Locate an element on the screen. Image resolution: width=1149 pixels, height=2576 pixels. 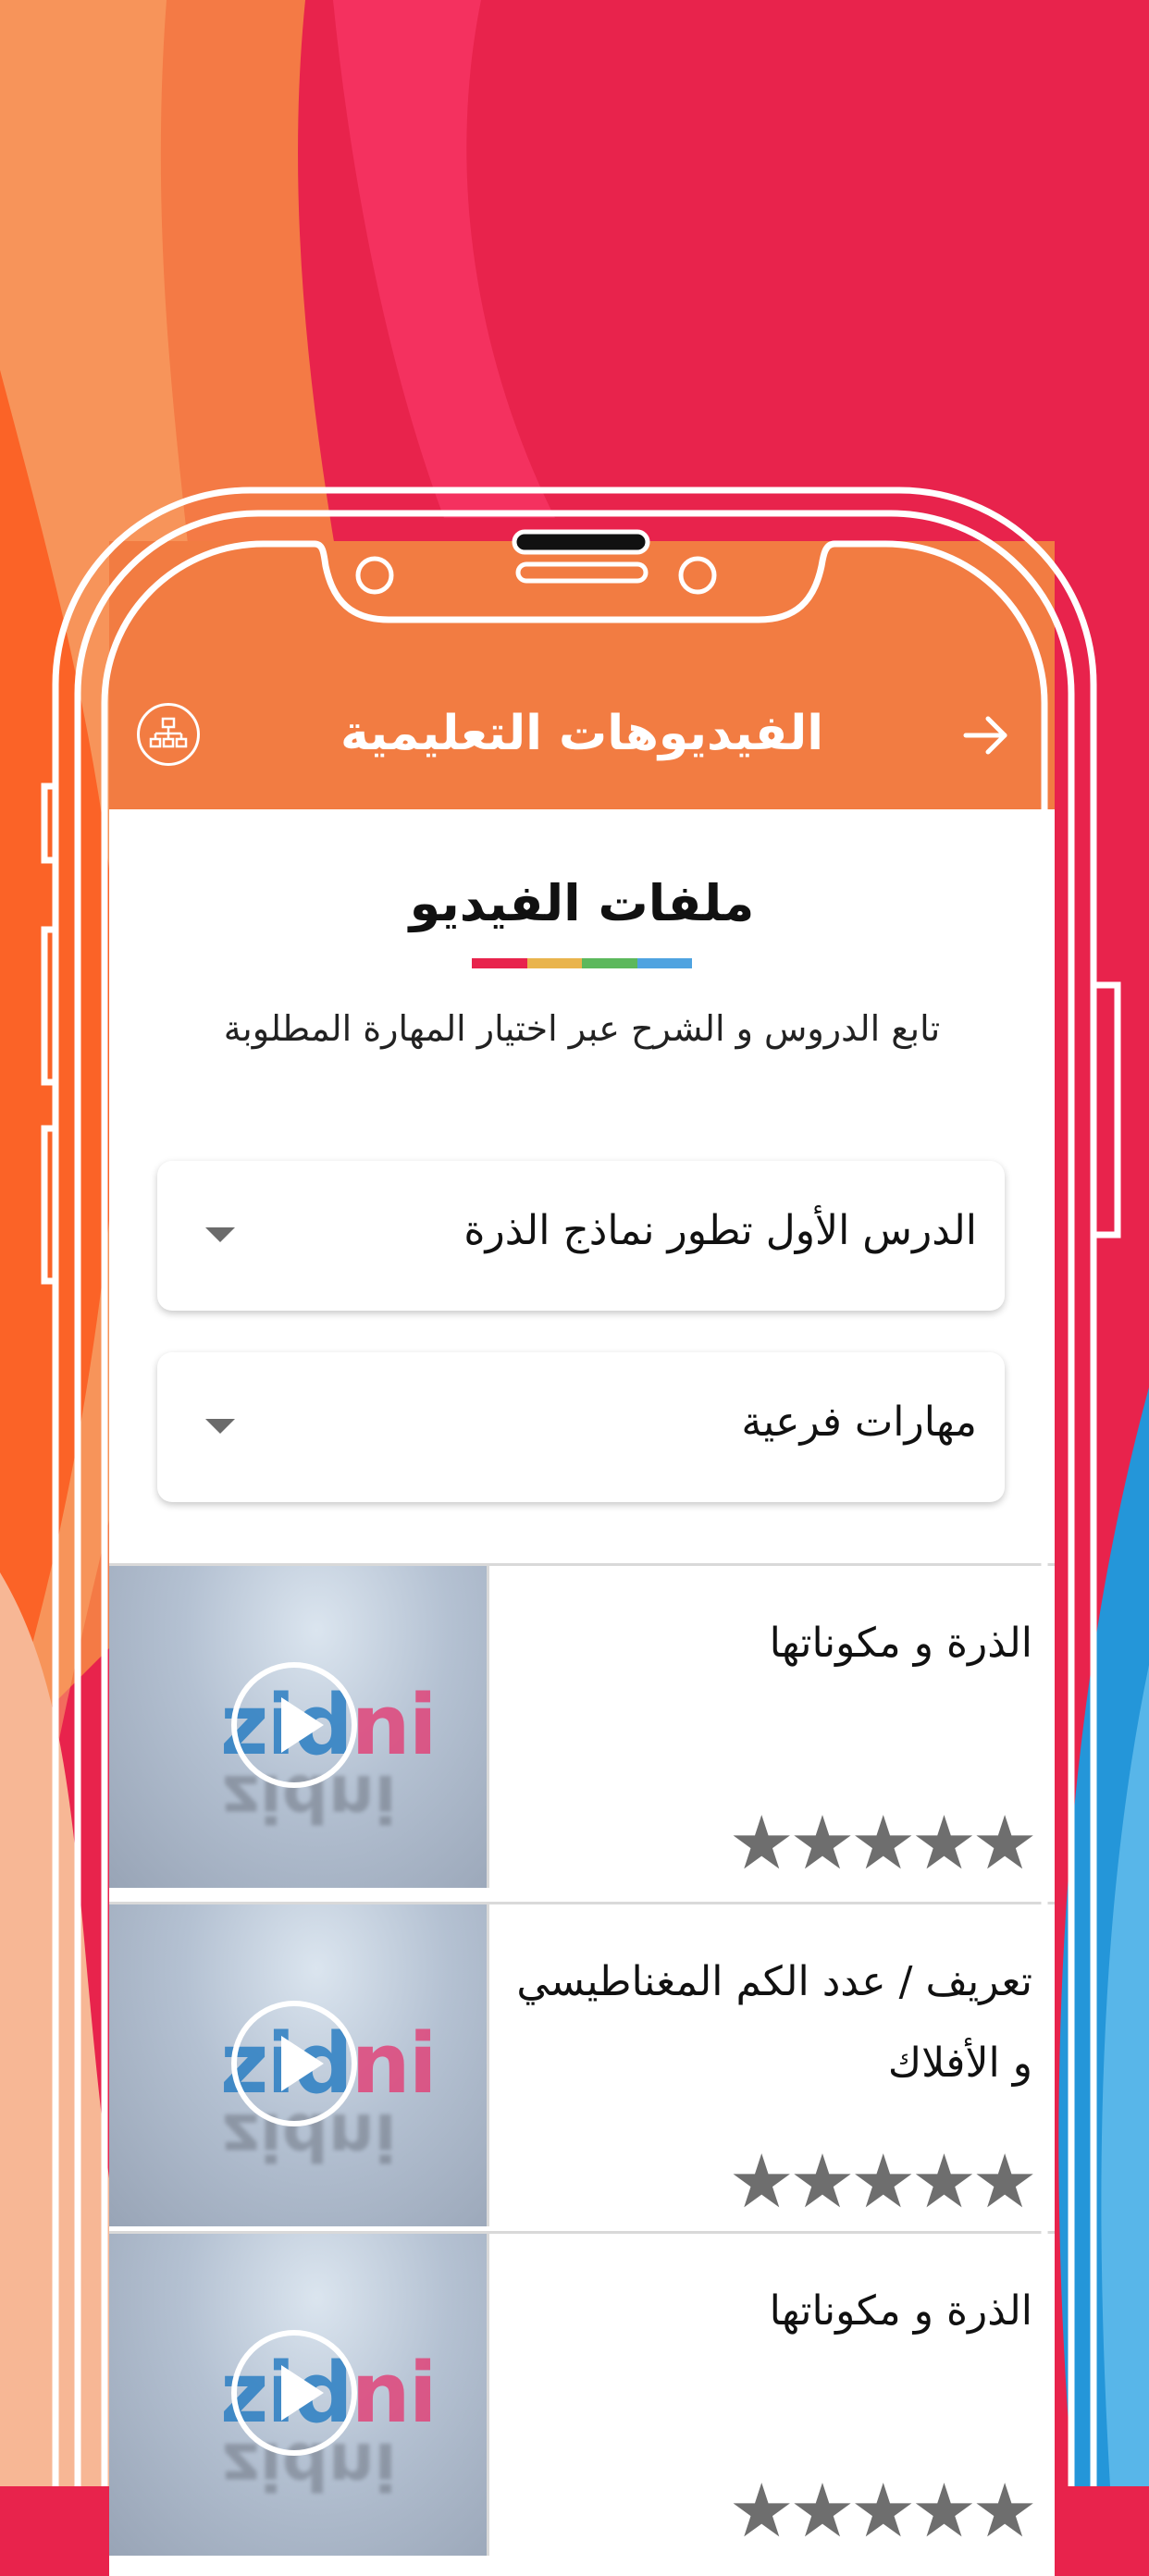
arrow-right-icon is located at coordinates (986, 735).